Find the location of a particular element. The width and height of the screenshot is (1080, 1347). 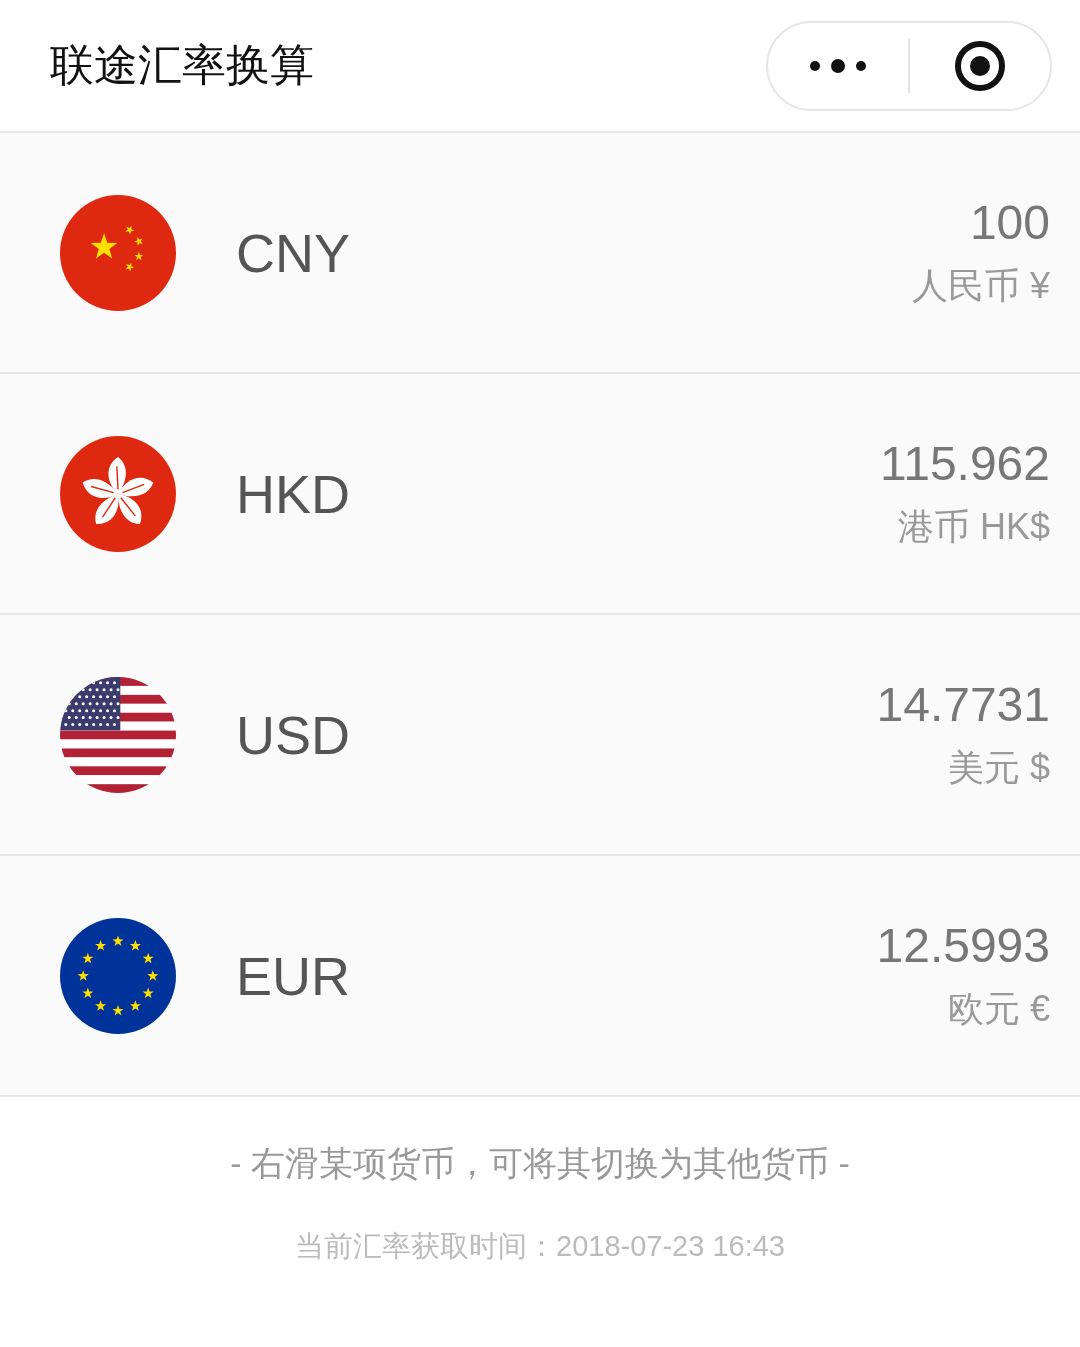

update-time: 当前汇率获取时间：2018-07-23 16:43 is located at coordinates (540, 1246).